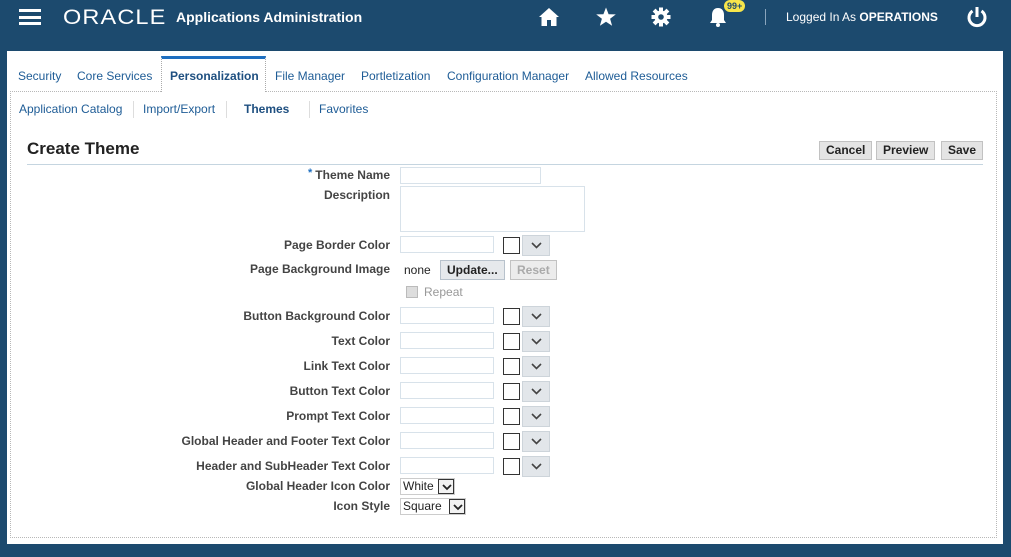 This screenshot has height=557, width=1011. What do you see at coordinates (266, 109) in the screenshot?
I see `subtab-themes: Themes` at bounding box center [266, 109].